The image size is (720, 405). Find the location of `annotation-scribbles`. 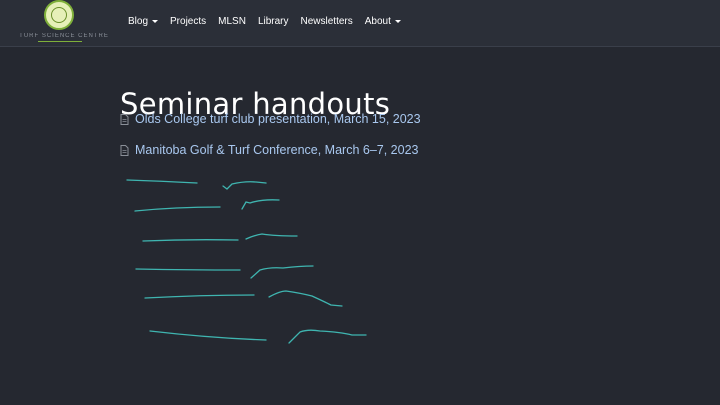

annotation-scribbles is located at coordinates (246, 261).